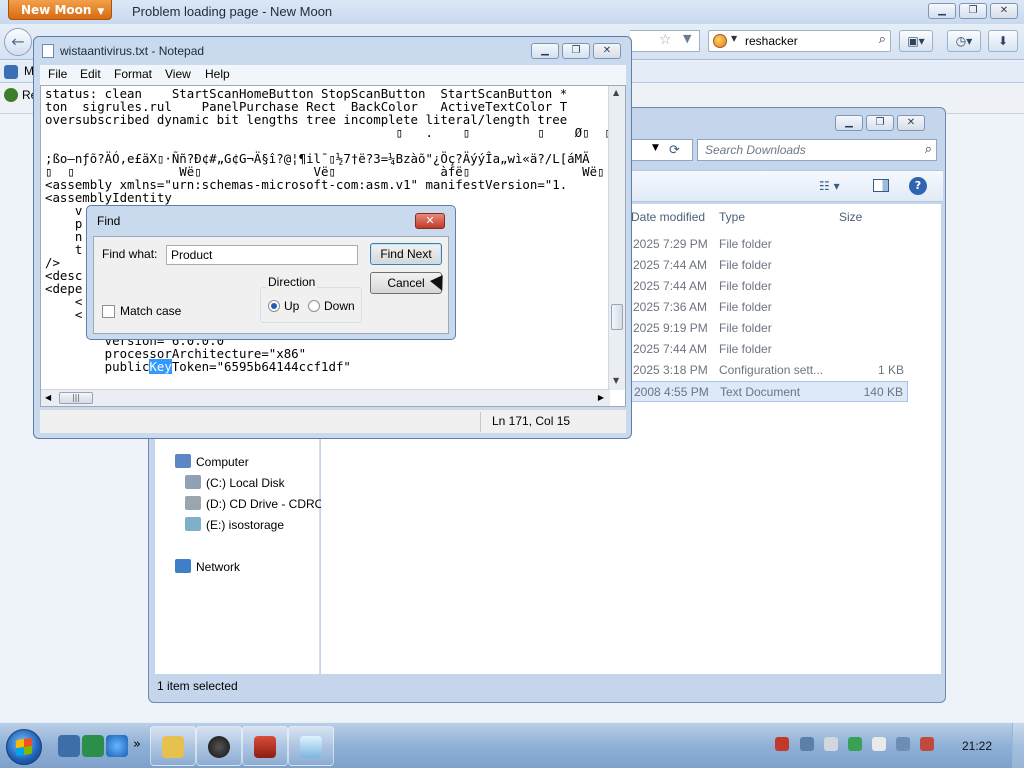 The width and height of the screenshot is (1024, 768). What do you see at coordinates (616, 380) in the screenshot?
I see `scroll-down-icon: ▼` at bounding box center [616, 380].